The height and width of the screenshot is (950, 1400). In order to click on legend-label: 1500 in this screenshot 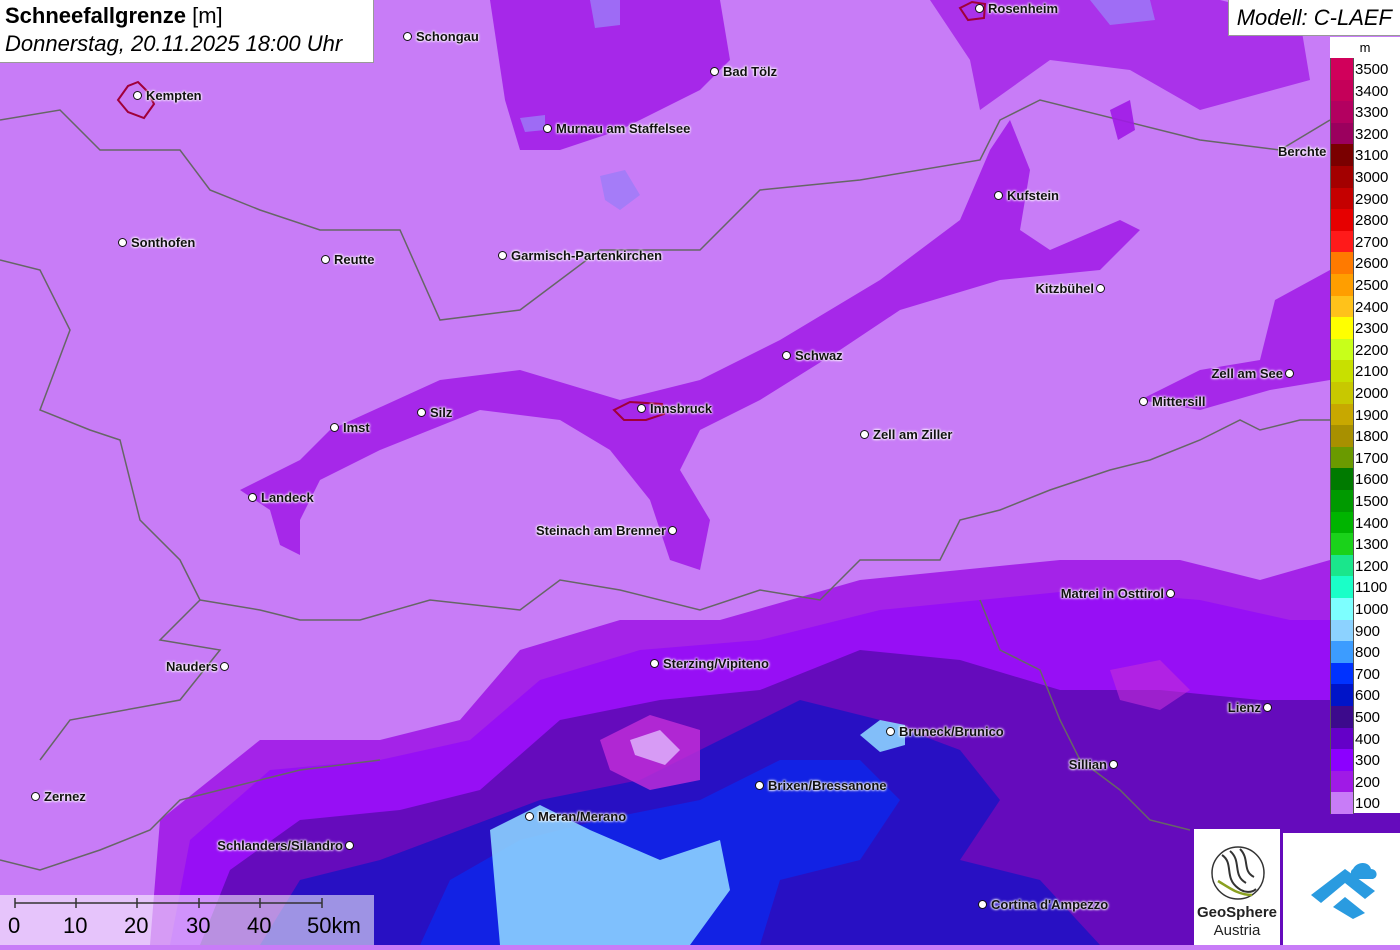, I will do `click(1372, 501)`.